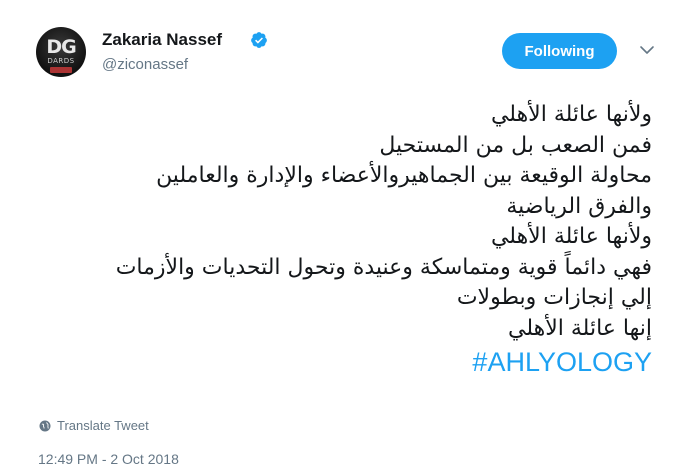 This screenshot has height=471, width=689. Describe the element at coordinates (162, 40) in the screenshot. I see `author-name: Zakaria Nassef` at that location.